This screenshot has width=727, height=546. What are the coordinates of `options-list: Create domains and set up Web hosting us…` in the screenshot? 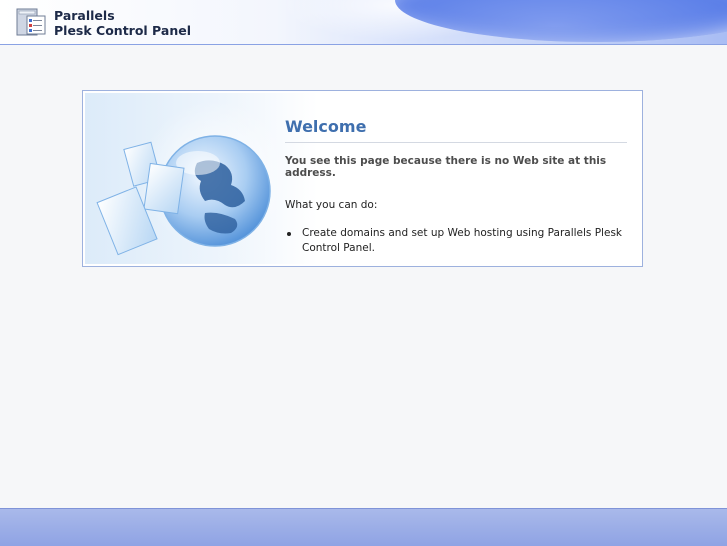 It's located at (456, 241).